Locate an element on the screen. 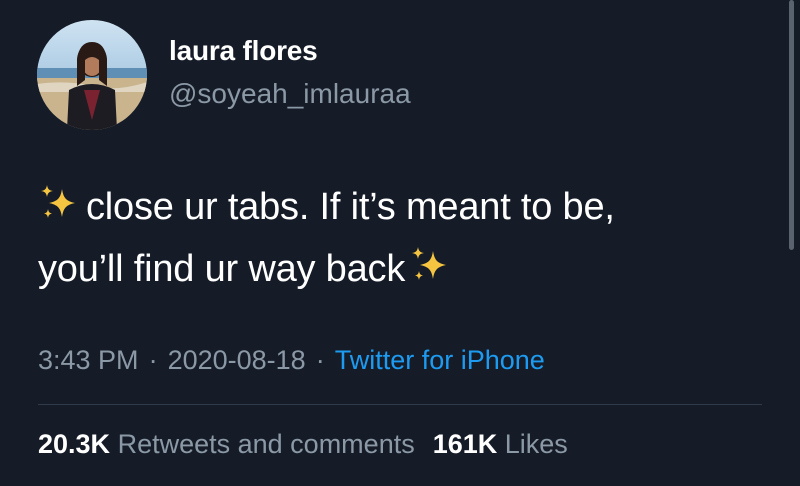 The width and height of the screenshot is (800, 486). likes-count: 161K is located at coordinates (465, 444).